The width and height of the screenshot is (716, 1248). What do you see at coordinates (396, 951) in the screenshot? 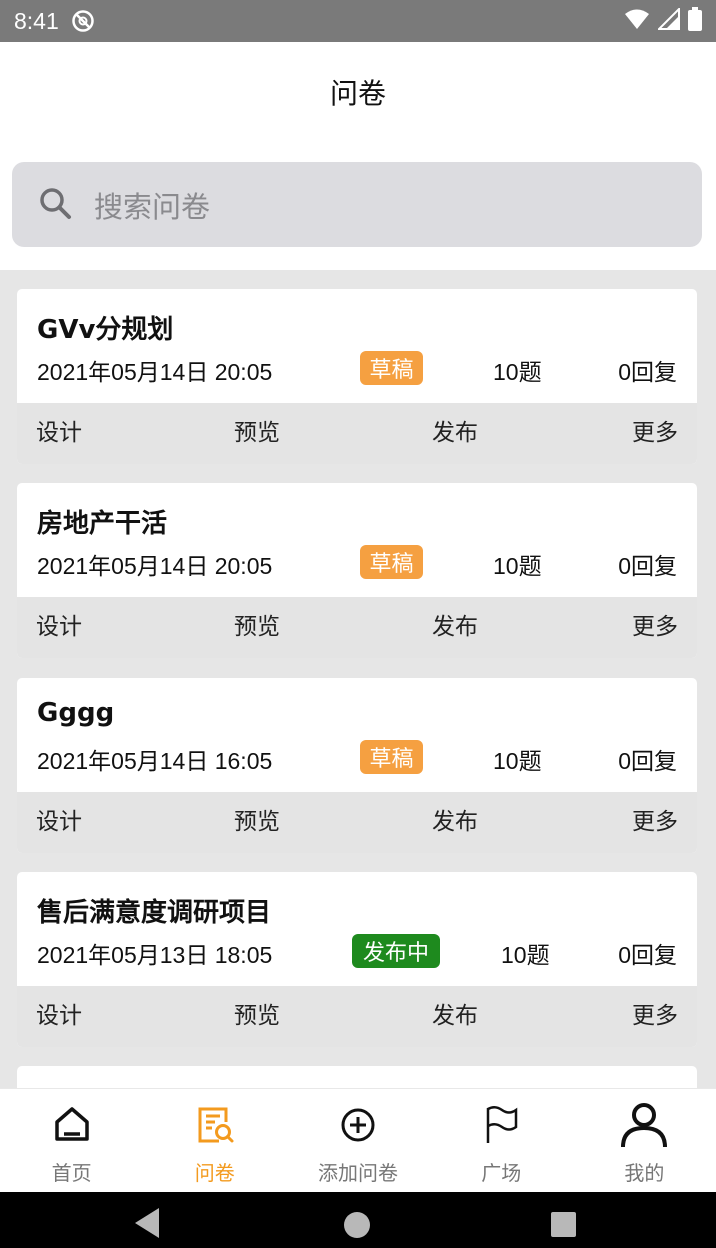
I see `status-badge: 发布中` at bounding box center [396, 951].